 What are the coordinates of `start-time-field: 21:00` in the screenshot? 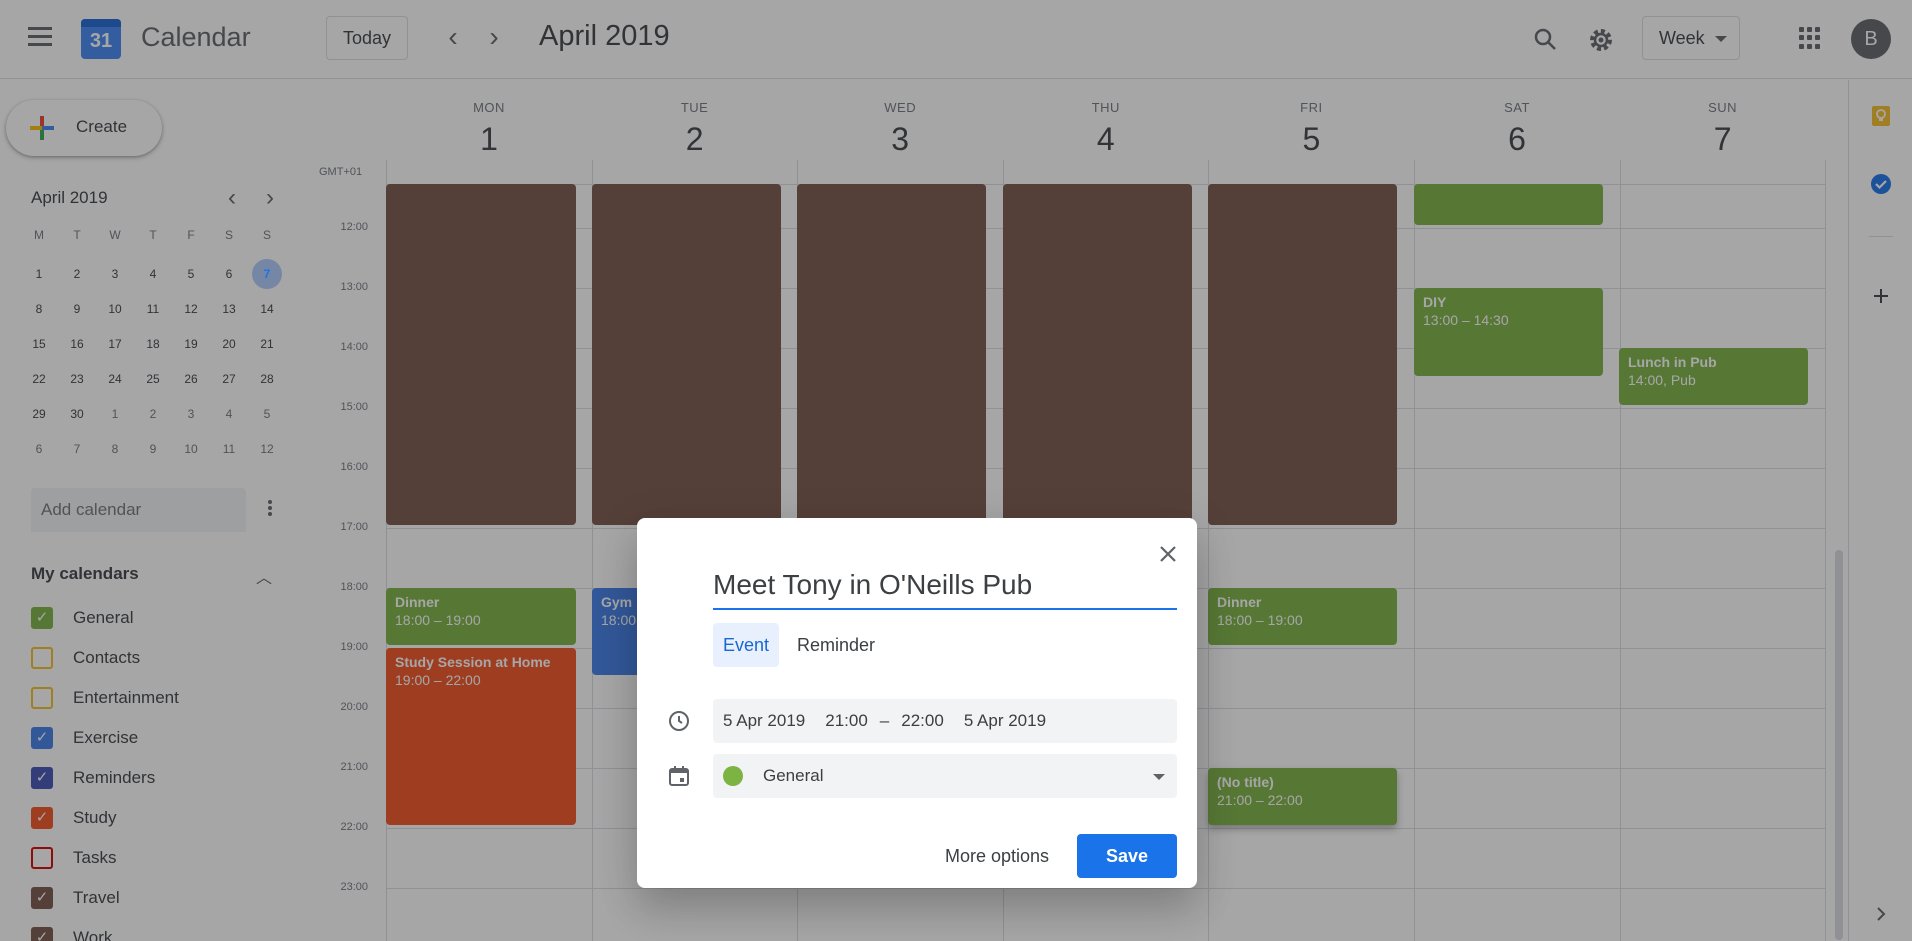 It's located at (846, 721).